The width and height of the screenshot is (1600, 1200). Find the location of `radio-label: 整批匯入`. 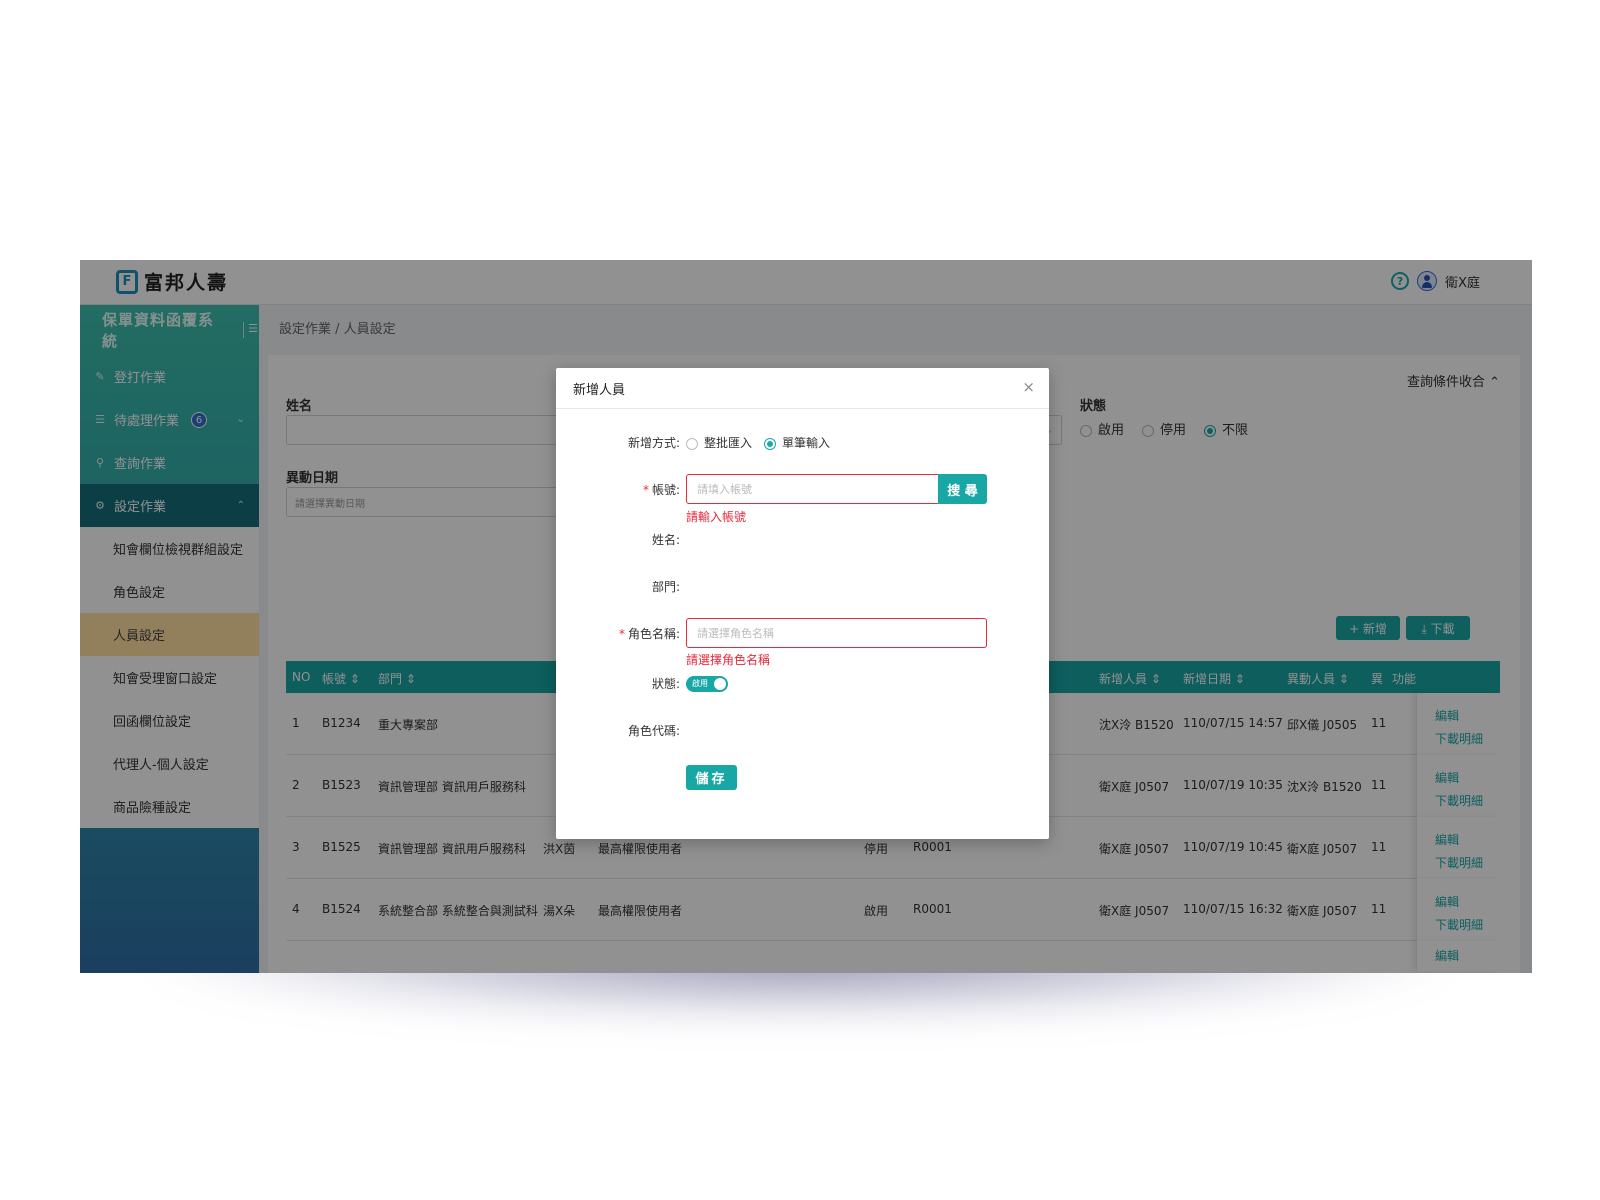

radio-label: 整批匯入 is located at coordinates (728, 443).